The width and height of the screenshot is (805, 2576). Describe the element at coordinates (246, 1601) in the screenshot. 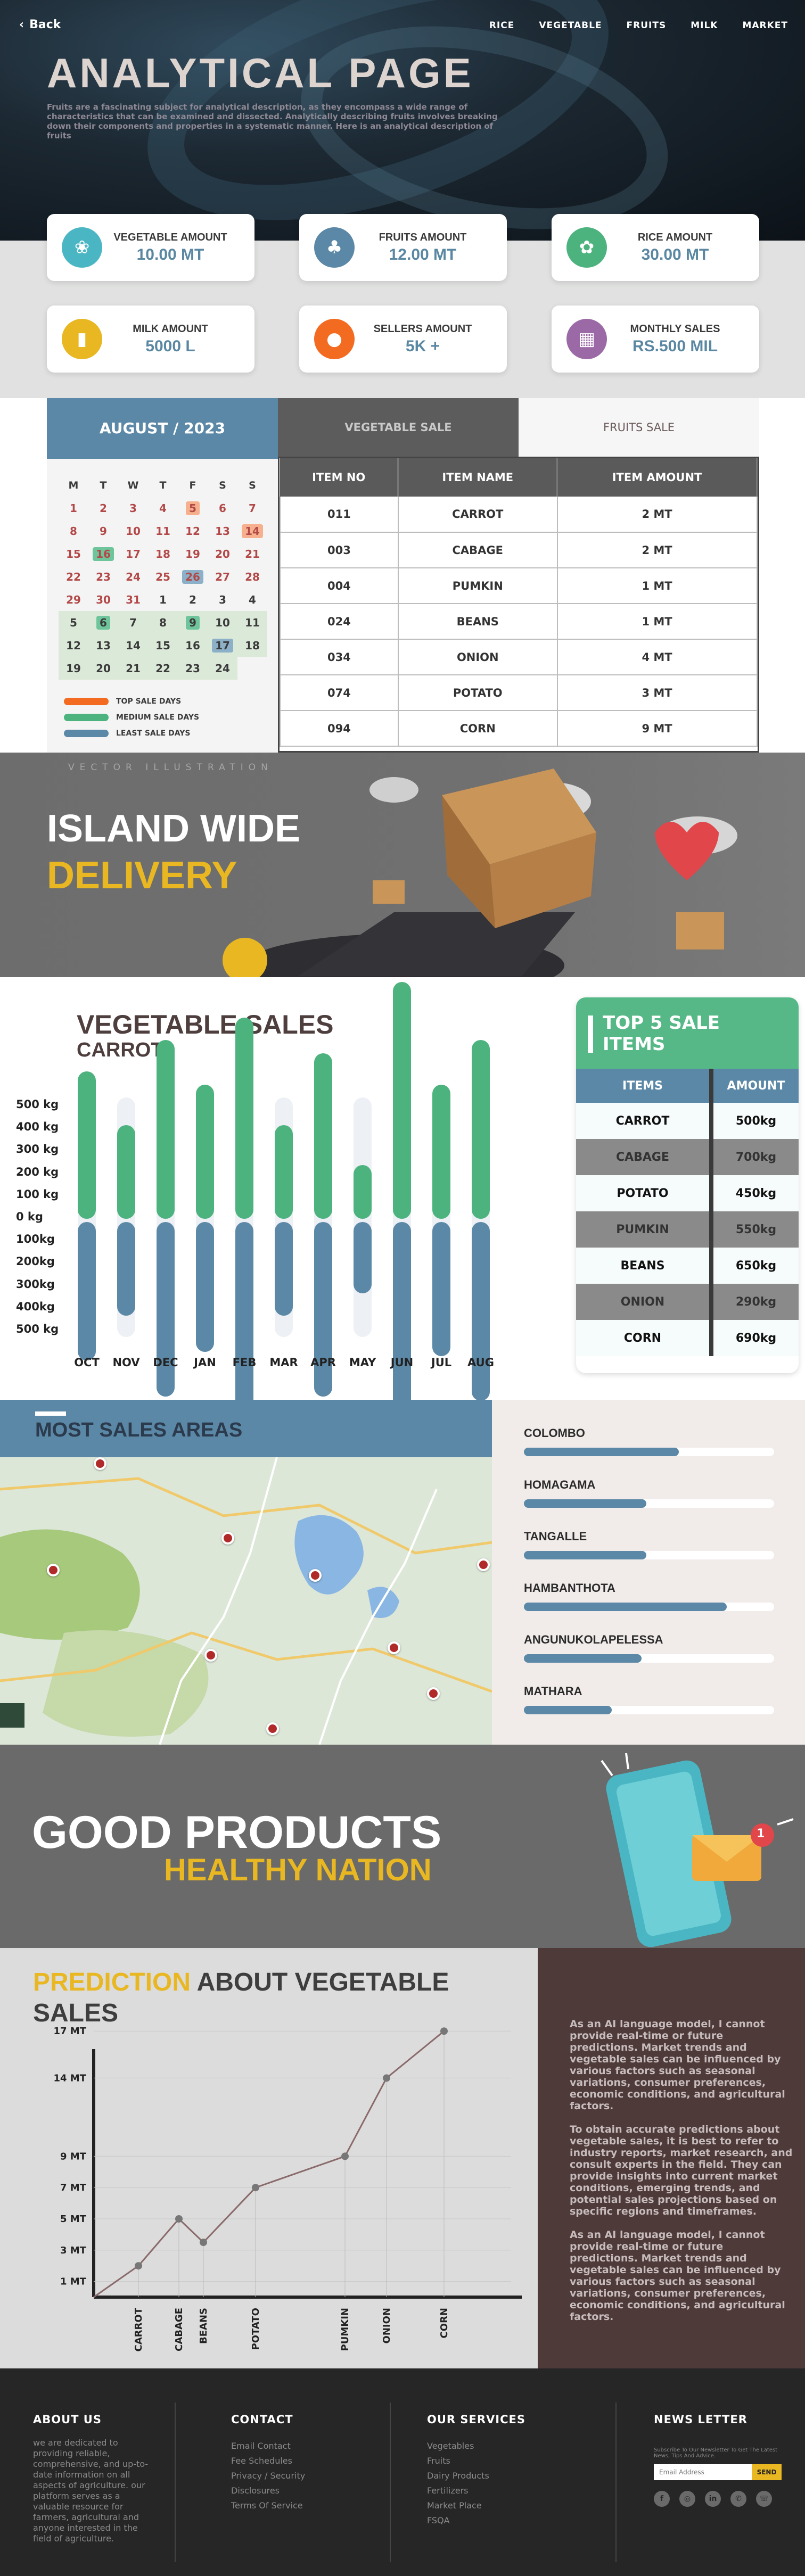

I see `map` at that location.